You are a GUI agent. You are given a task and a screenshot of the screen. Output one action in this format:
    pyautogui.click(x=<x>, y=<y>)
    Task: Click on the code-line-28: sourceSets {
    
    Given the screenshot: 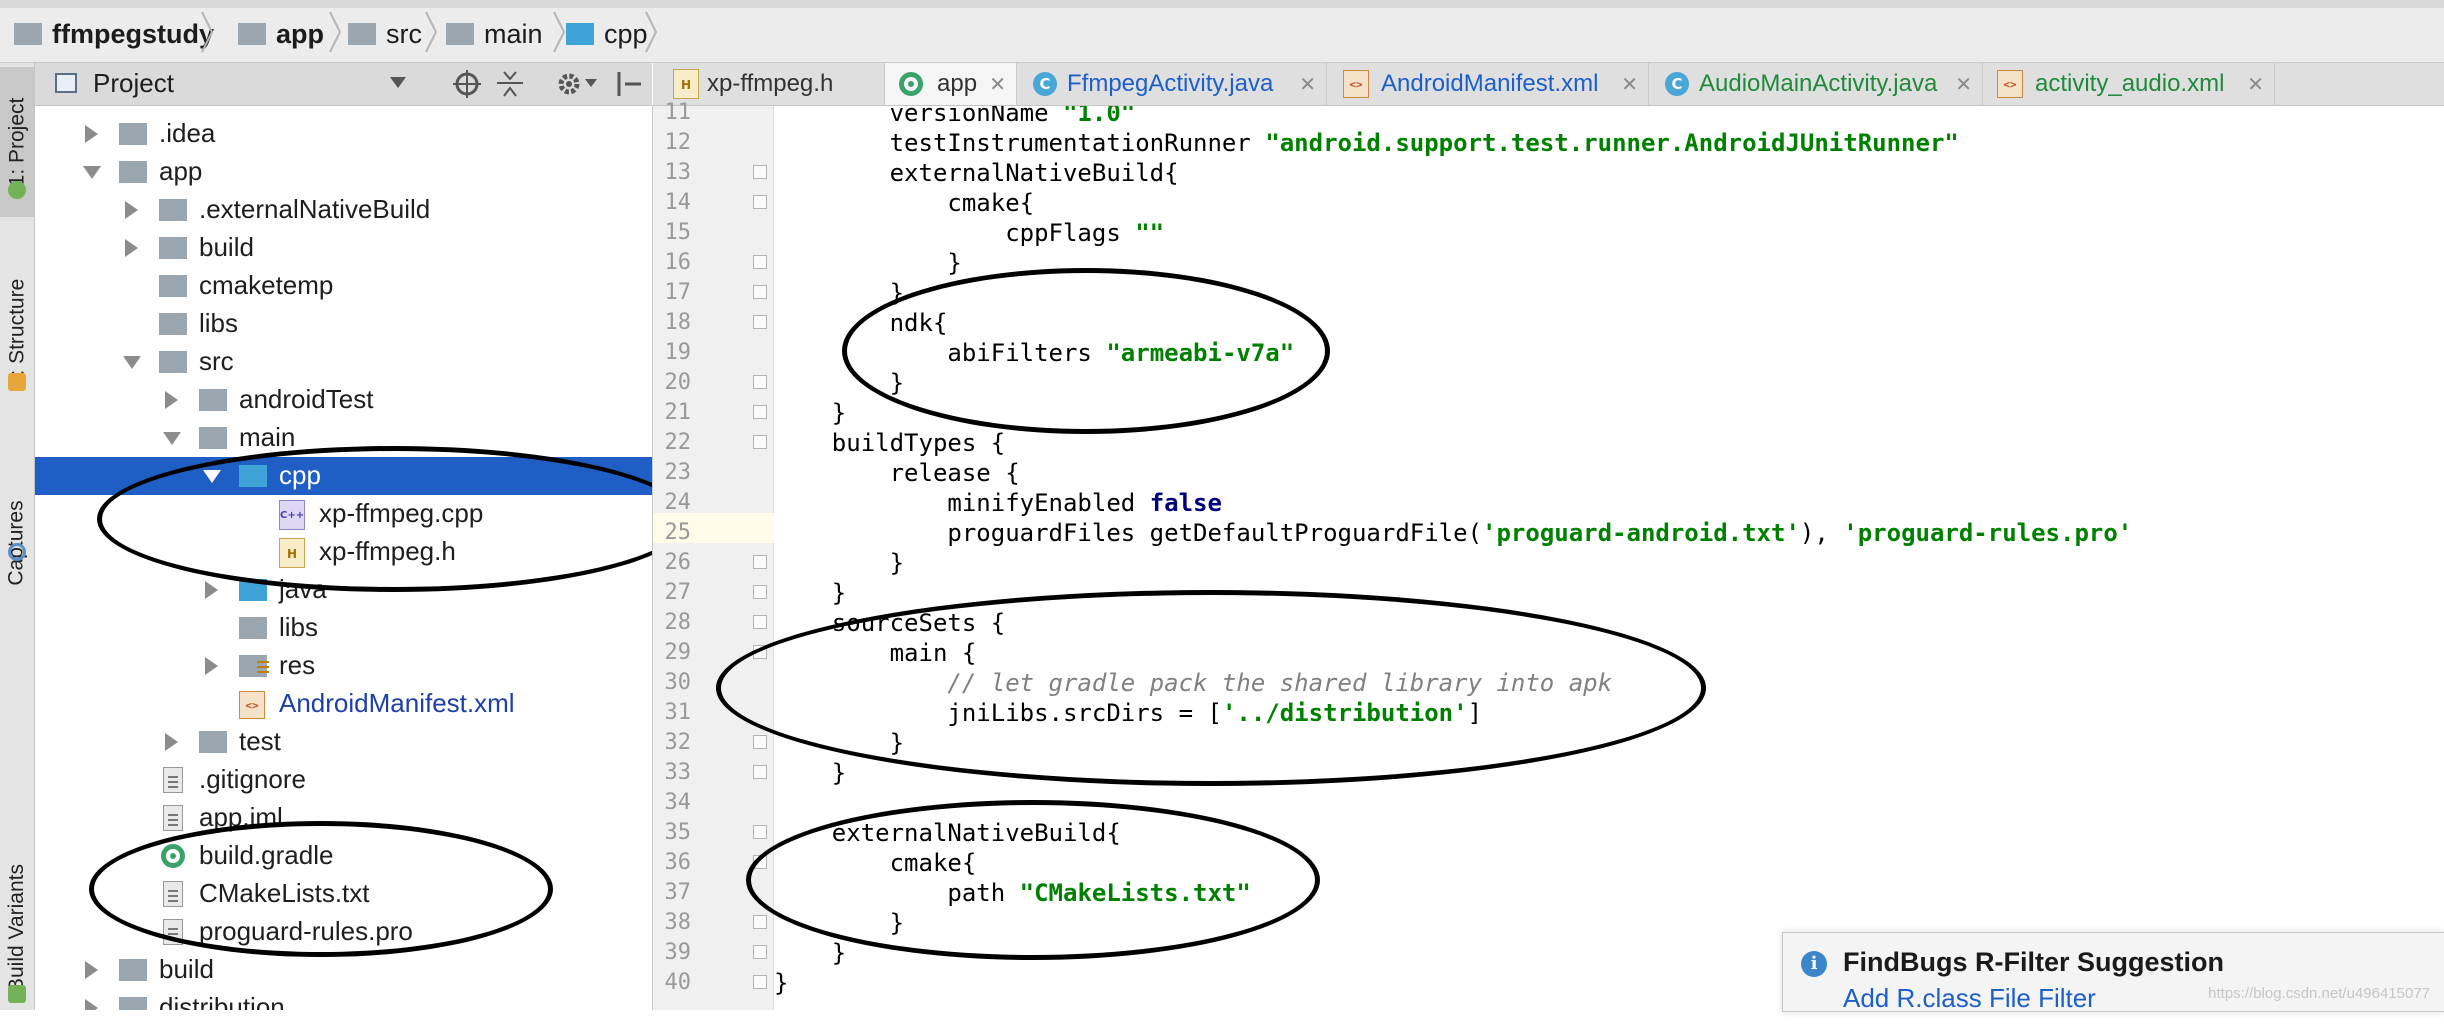 What is the action you would take?
    pyautogui.click(x=890, y=623)
    